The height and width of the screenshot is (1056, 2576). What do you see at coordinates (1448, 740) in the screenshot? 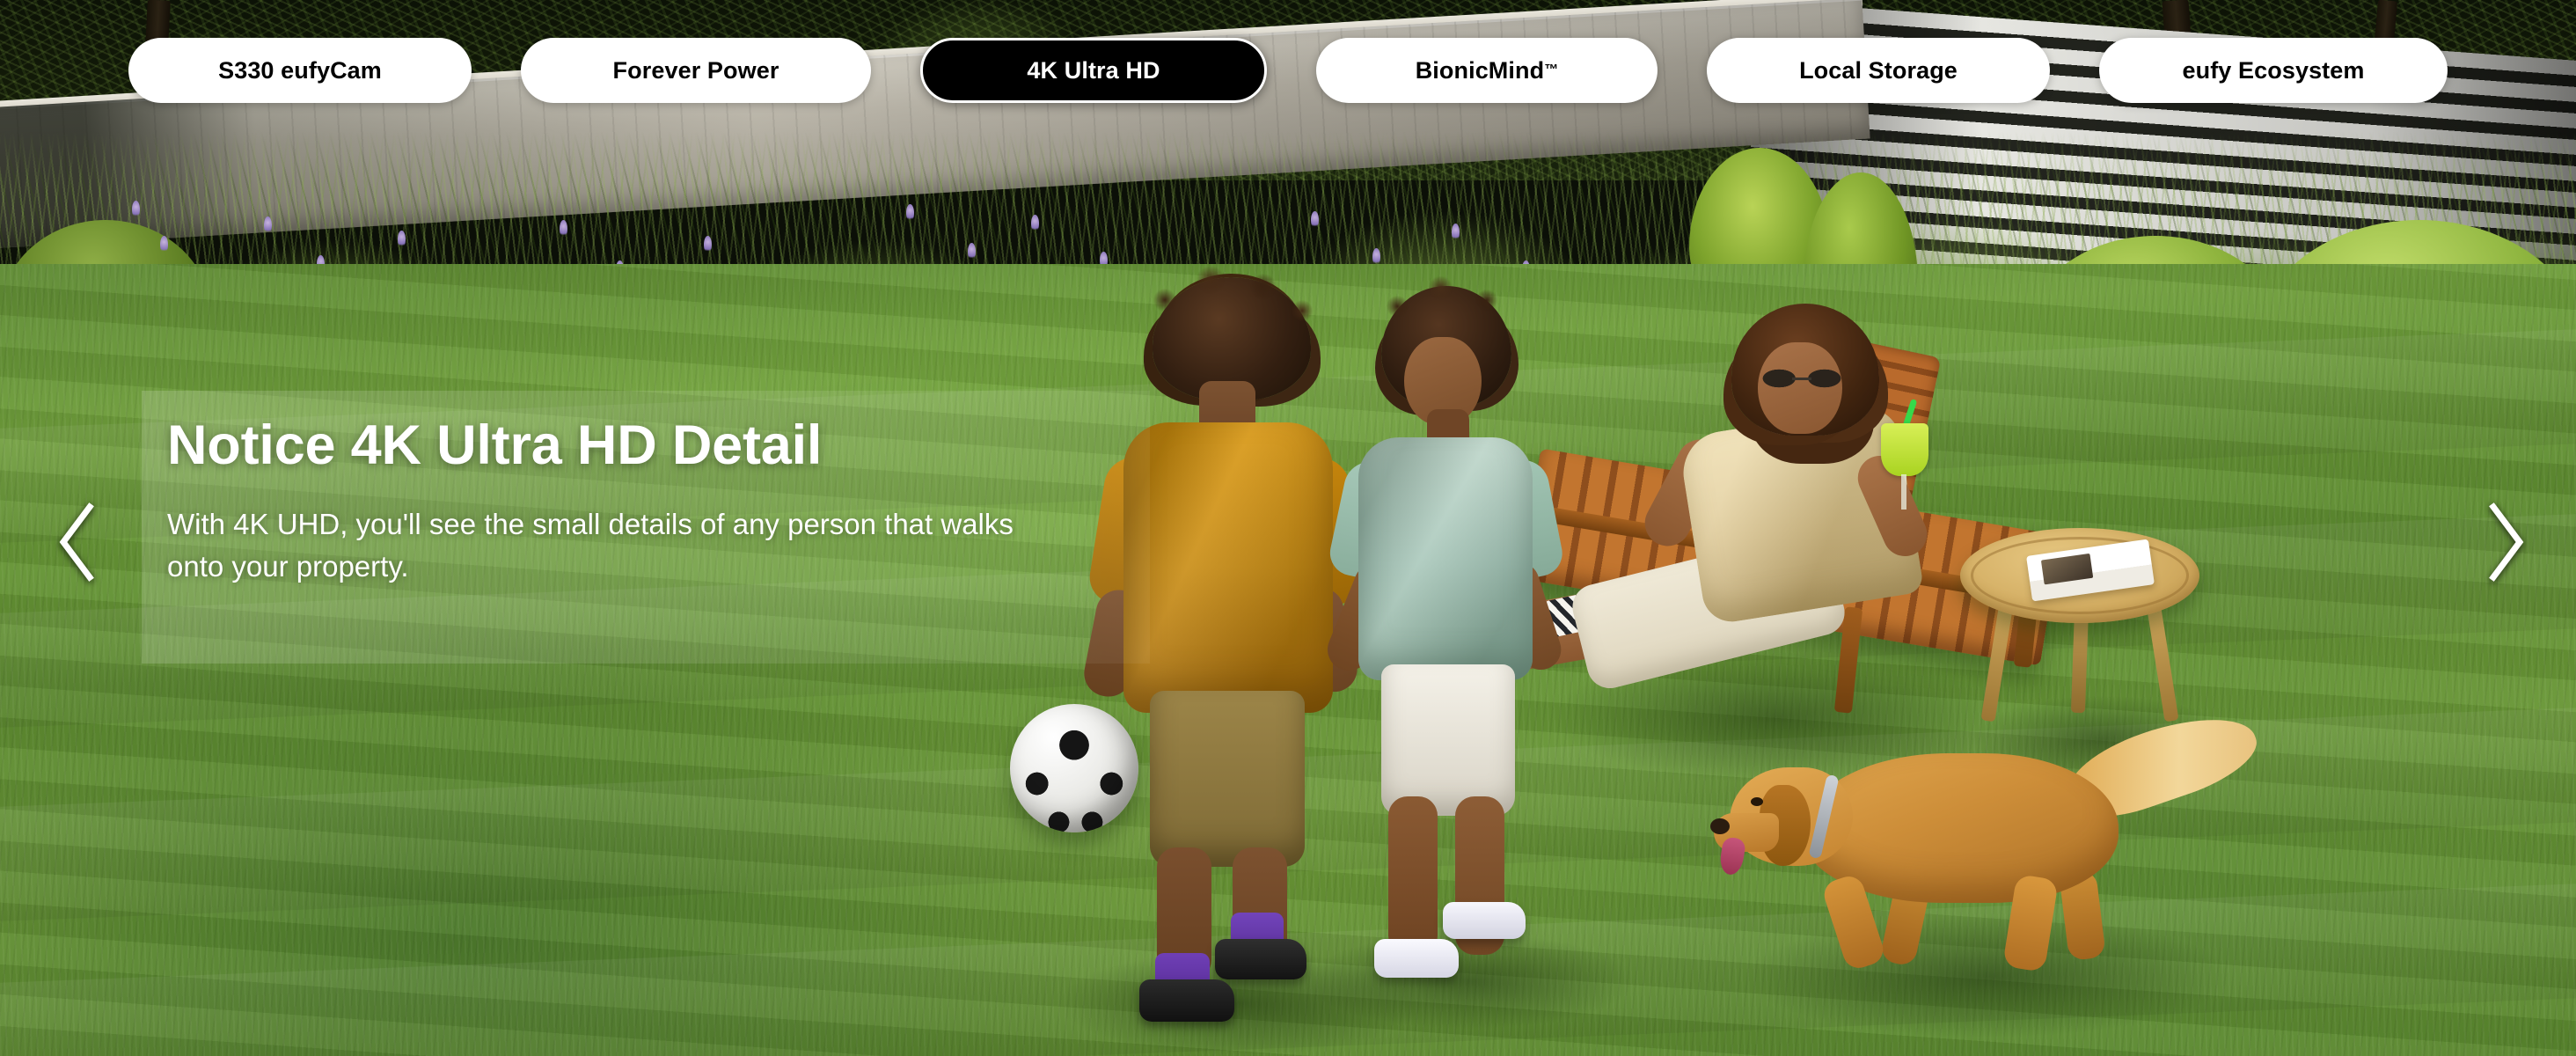
I see `girl-shorts` at bounding box center [1448, 740].